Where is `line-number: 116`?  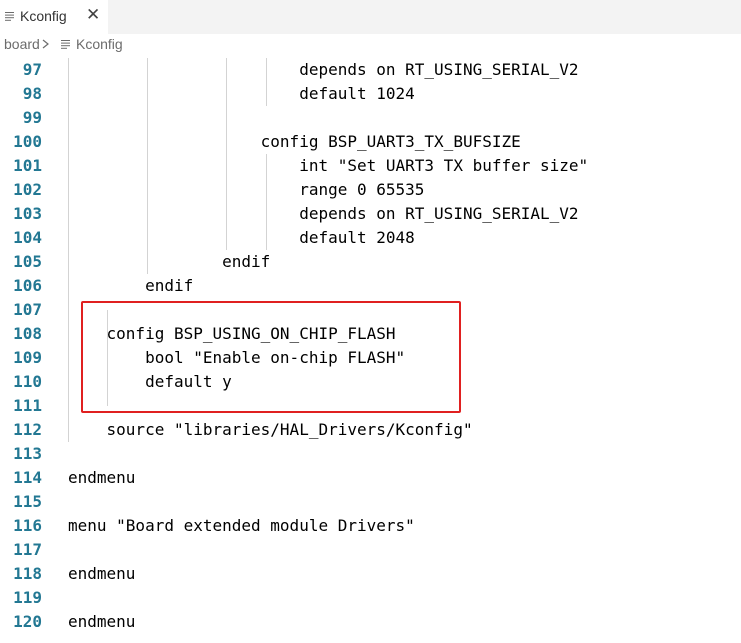 line-number: 116 is located at coordinates (27, 525).